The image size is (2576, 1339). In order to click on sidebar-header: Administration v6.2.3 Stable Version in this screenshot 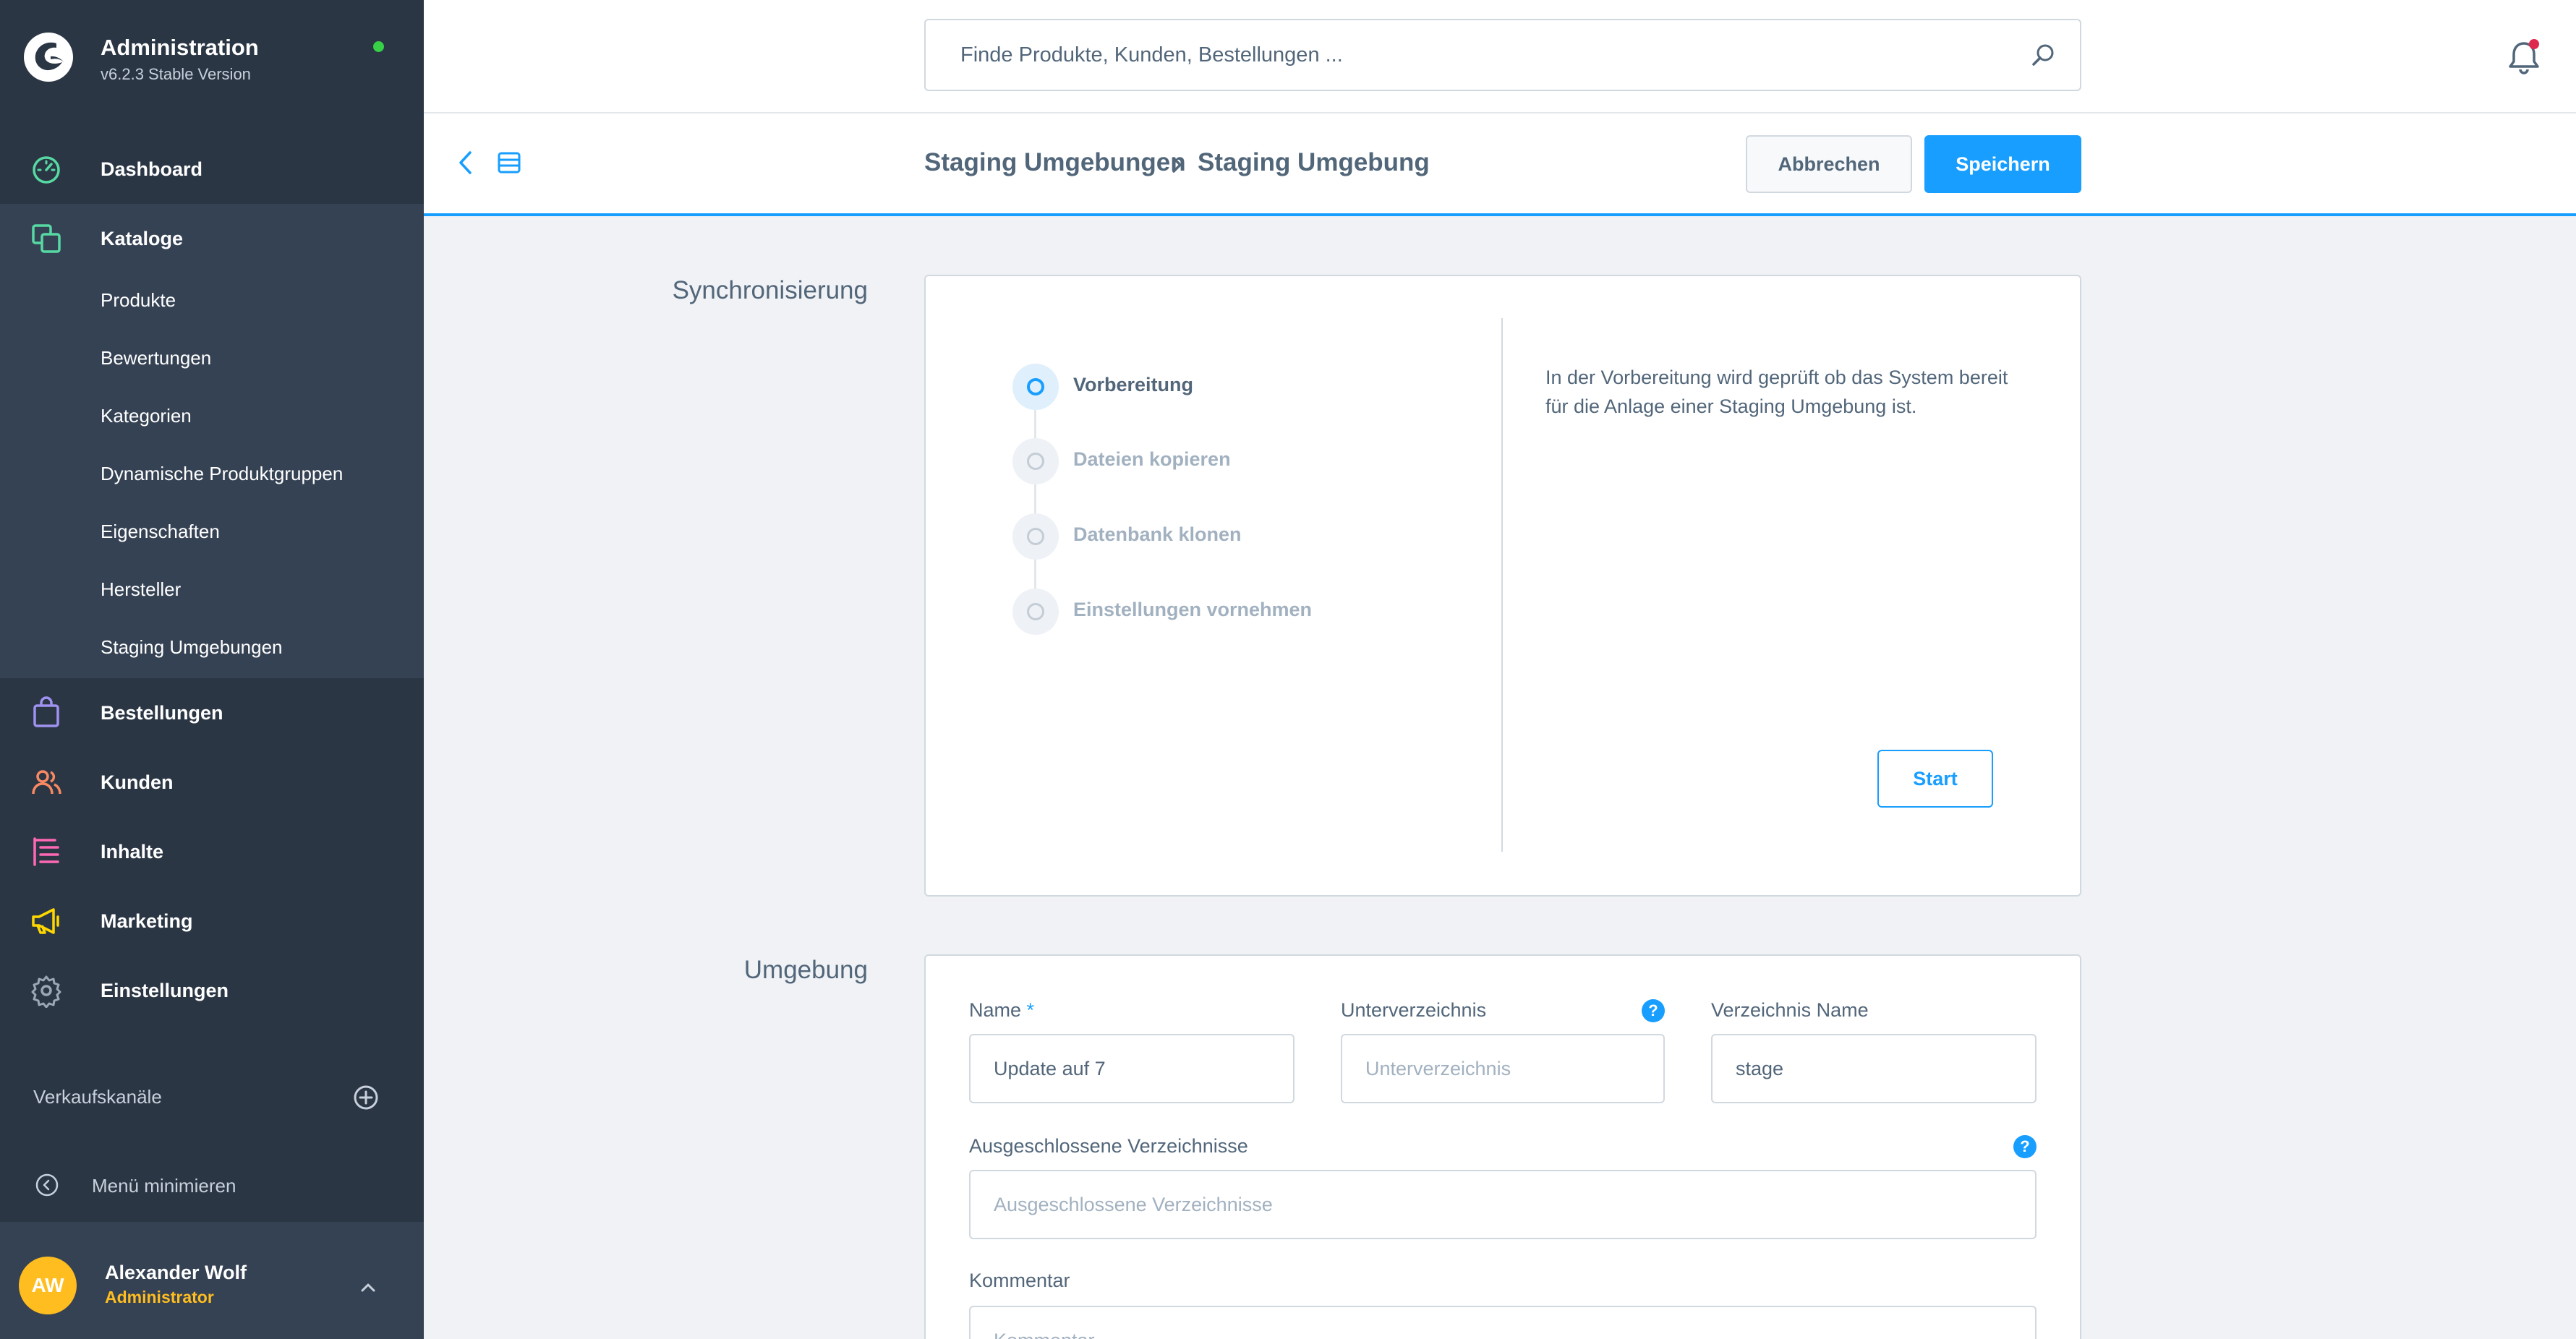, I will do `click(212, 58)`.